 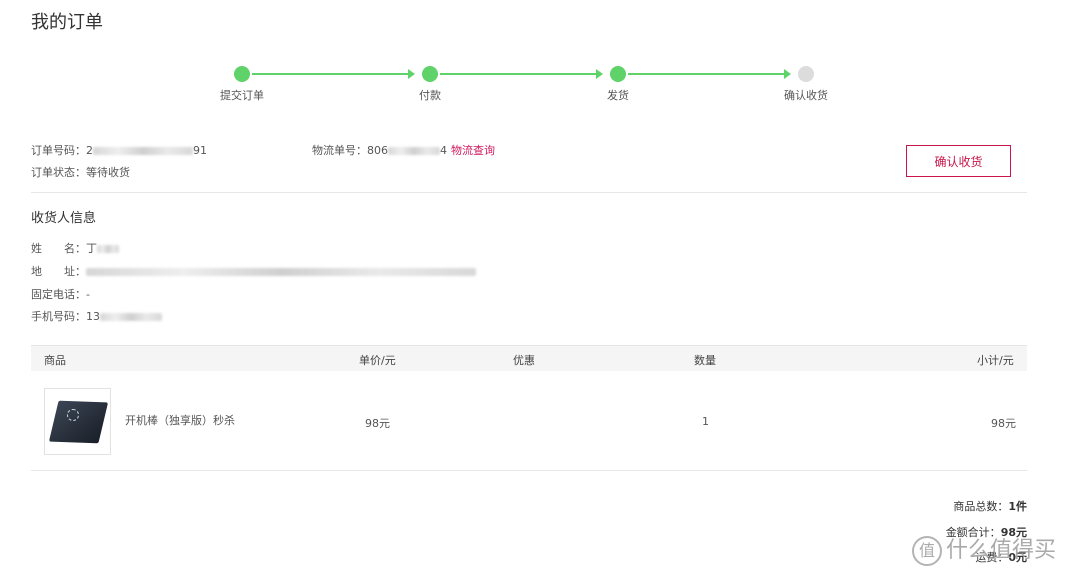 I want to click on column-header-discount: 优惠, so click(x=524, y=360).